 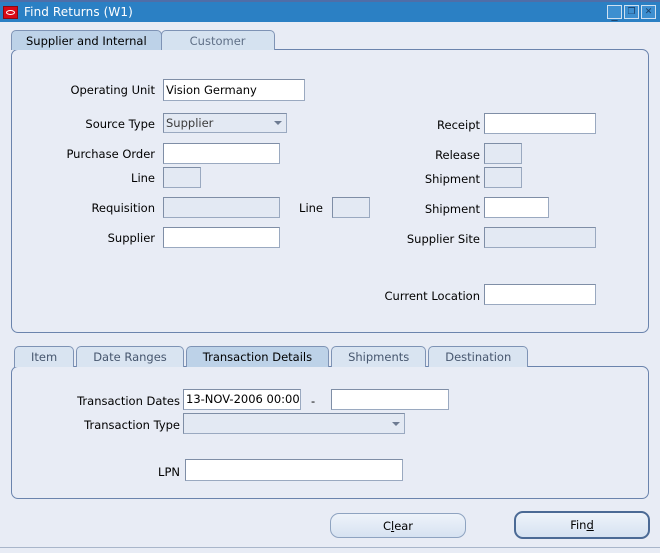 I want to click on oracle-logo-icon, so click(x=10, y=12).